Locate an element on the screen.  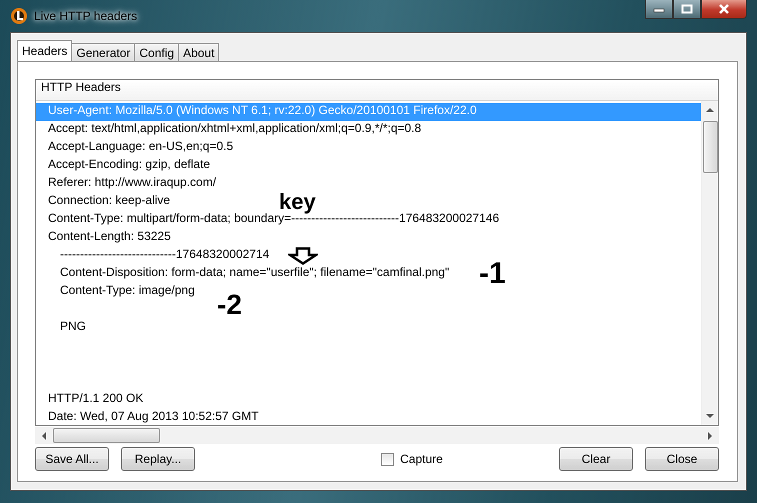
close-button is located at coordinates (724, 9).